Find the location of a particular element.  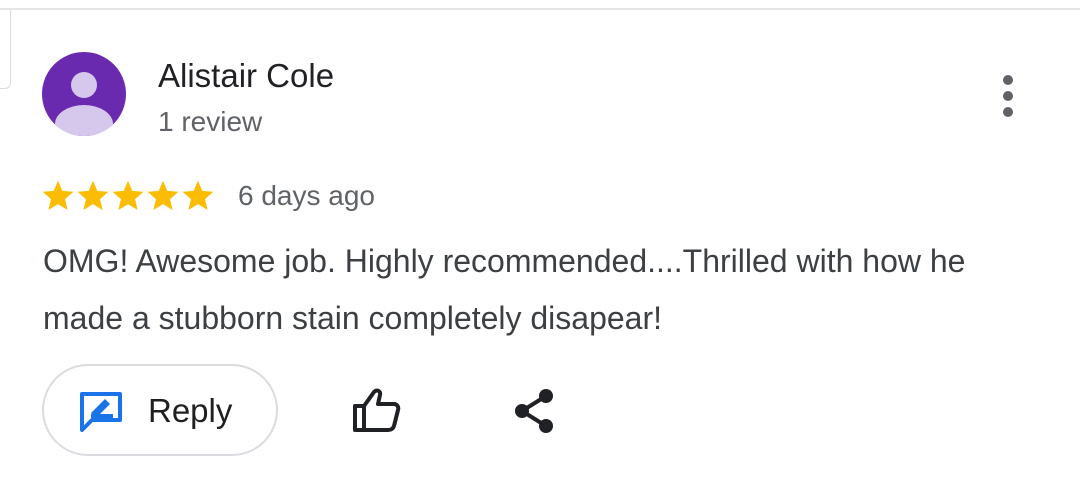

author-name: Alistair Cole is located at coordinates (246, 76).